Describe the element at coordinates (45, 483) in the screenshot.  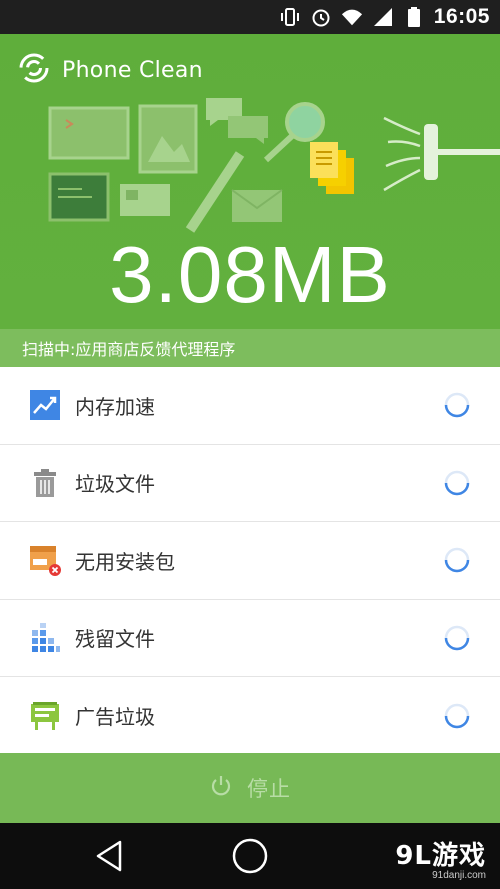
I see `trash-can-icon` at that location.